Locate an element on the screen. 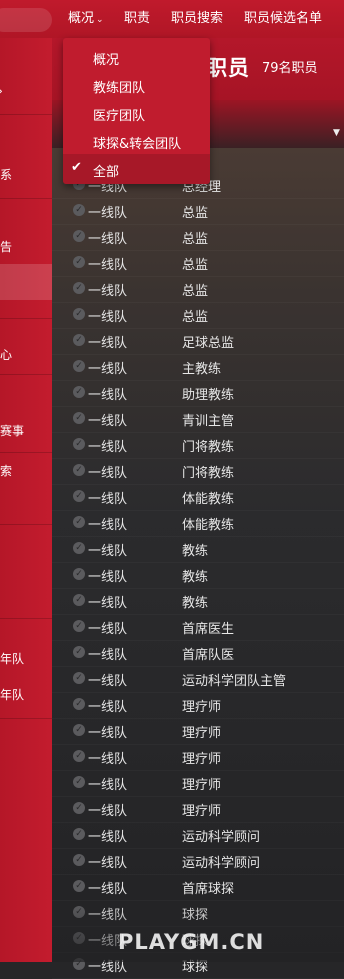 This screenshot has height=979, width=344. dropdown-item-overview: 概况 is located at coordinates (106, 58).